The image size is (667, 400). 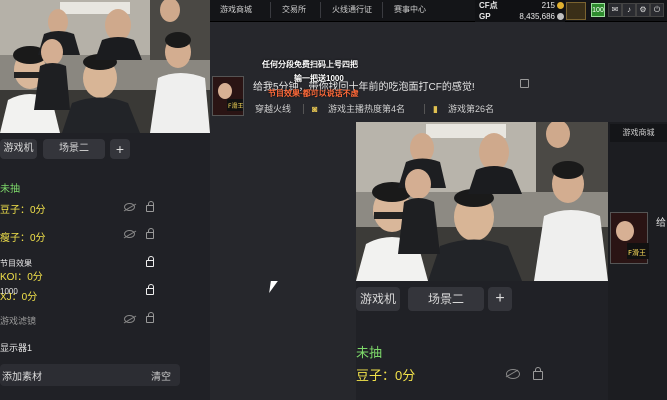 What do you see at coordinates (366, 109) in the screenshot?
I see `tag-hot-rank: 游戏主播热度第4名` at bounding box center [366, 109].